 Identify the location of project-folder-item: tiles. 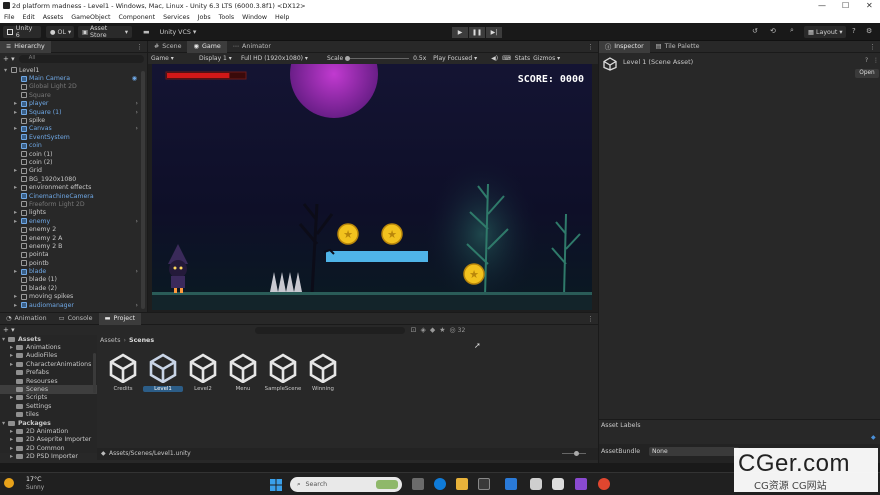
(48, 415).